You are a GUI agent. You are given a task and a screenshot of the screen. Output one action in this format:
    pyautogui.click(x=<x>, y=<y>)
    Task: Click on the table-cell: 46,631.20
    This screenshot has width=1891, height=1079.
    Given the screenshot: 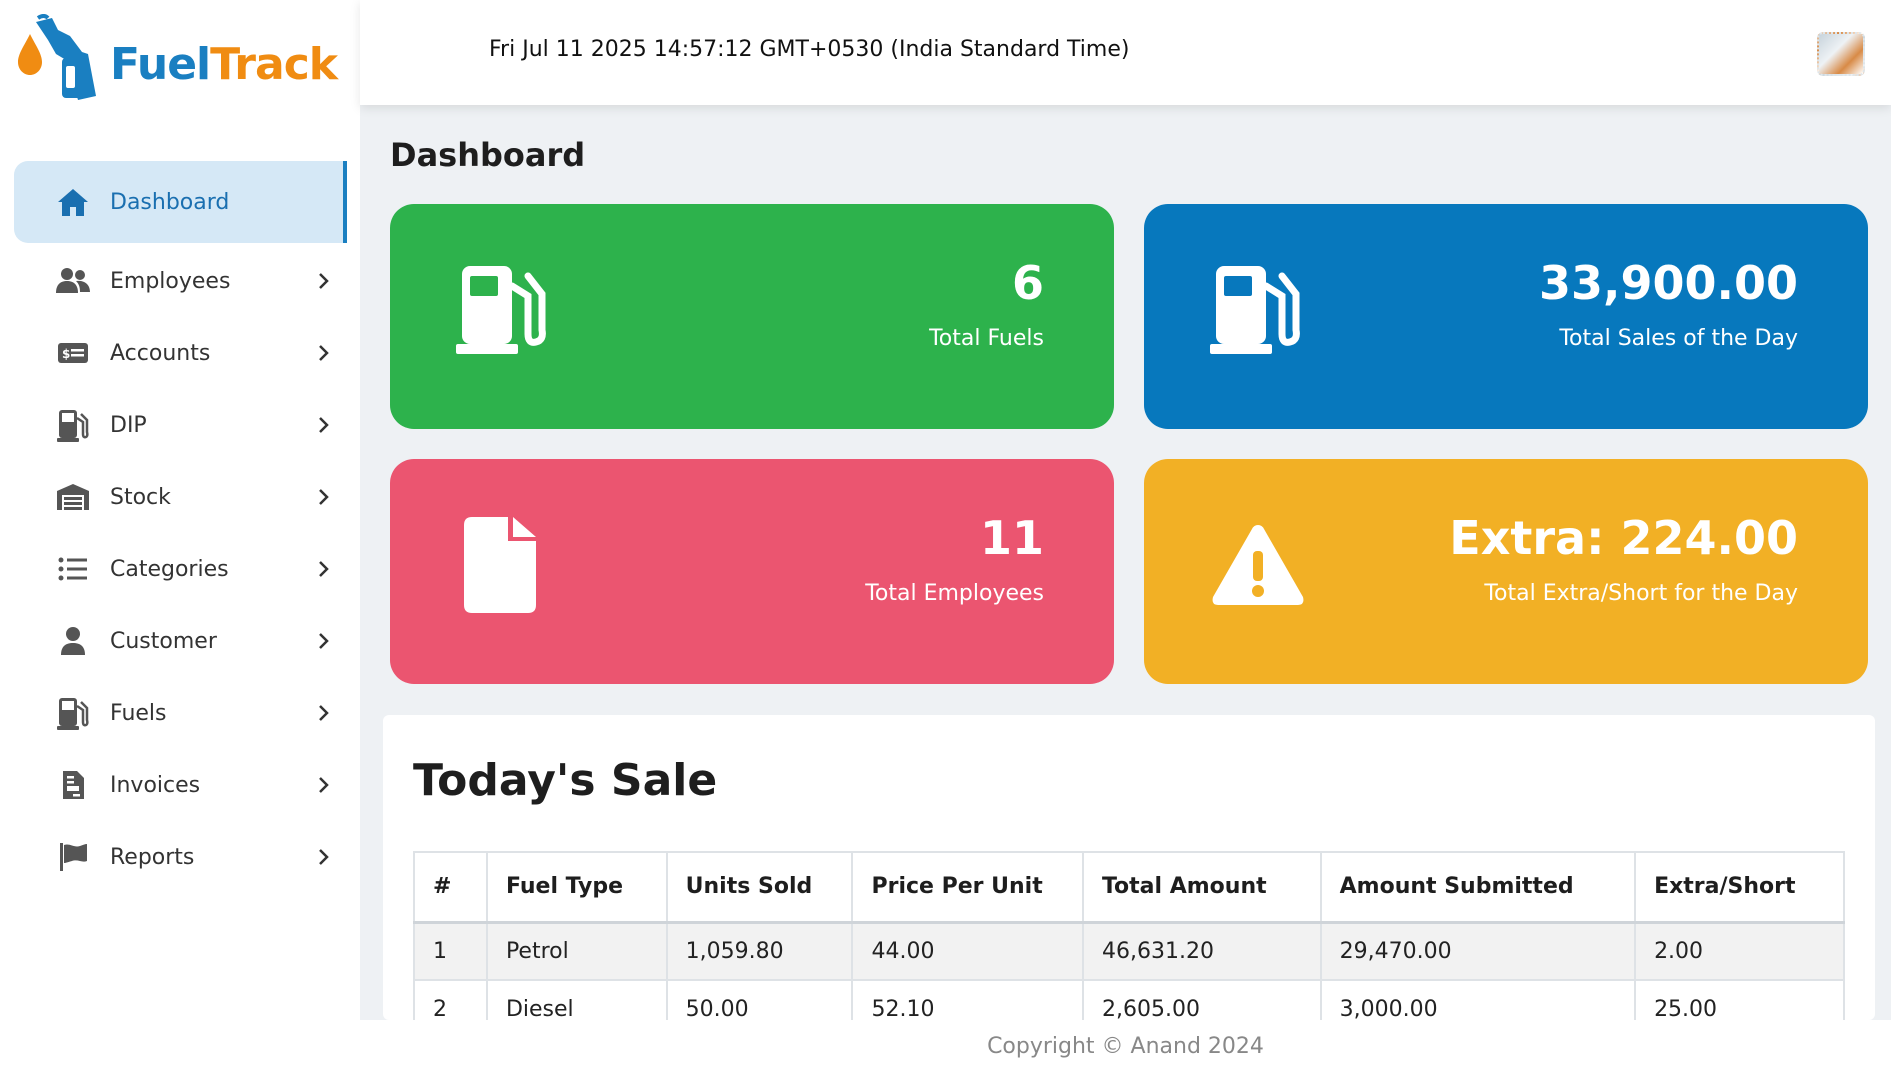 What is the action you would take?
    pyautogui.click(x=1201, y=951)
    